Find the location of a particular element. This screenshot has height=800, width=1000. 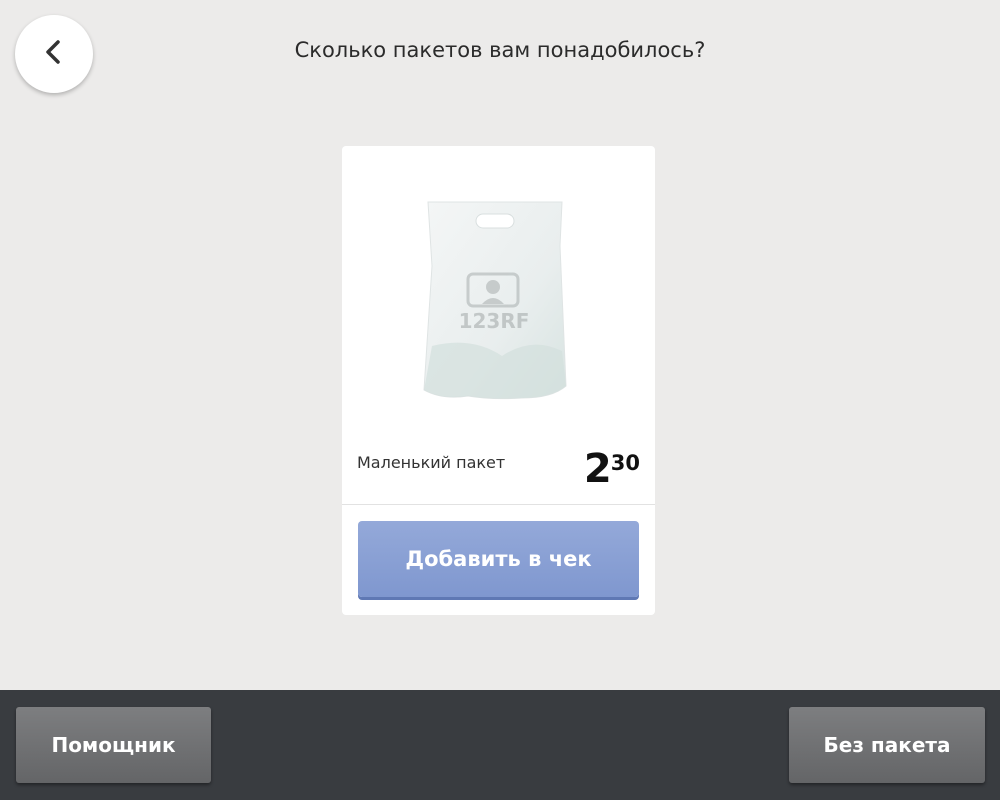

bottom-bar: Помощник Без пакета is located at coordinates (500, 745).